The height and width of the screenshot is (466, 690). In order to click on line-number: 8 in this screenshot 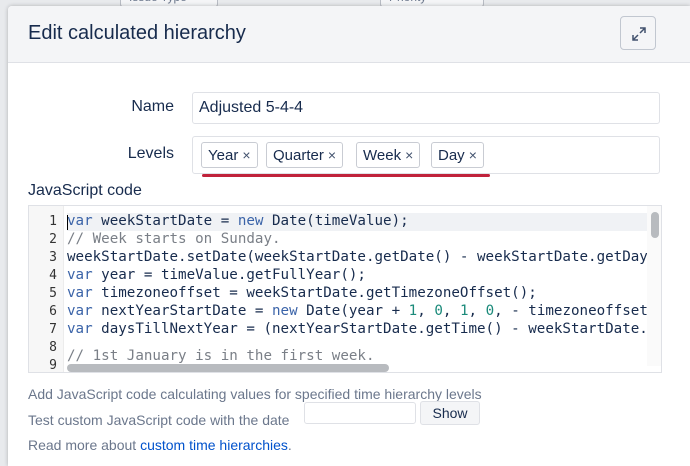, I will do `click(53, 347)`.